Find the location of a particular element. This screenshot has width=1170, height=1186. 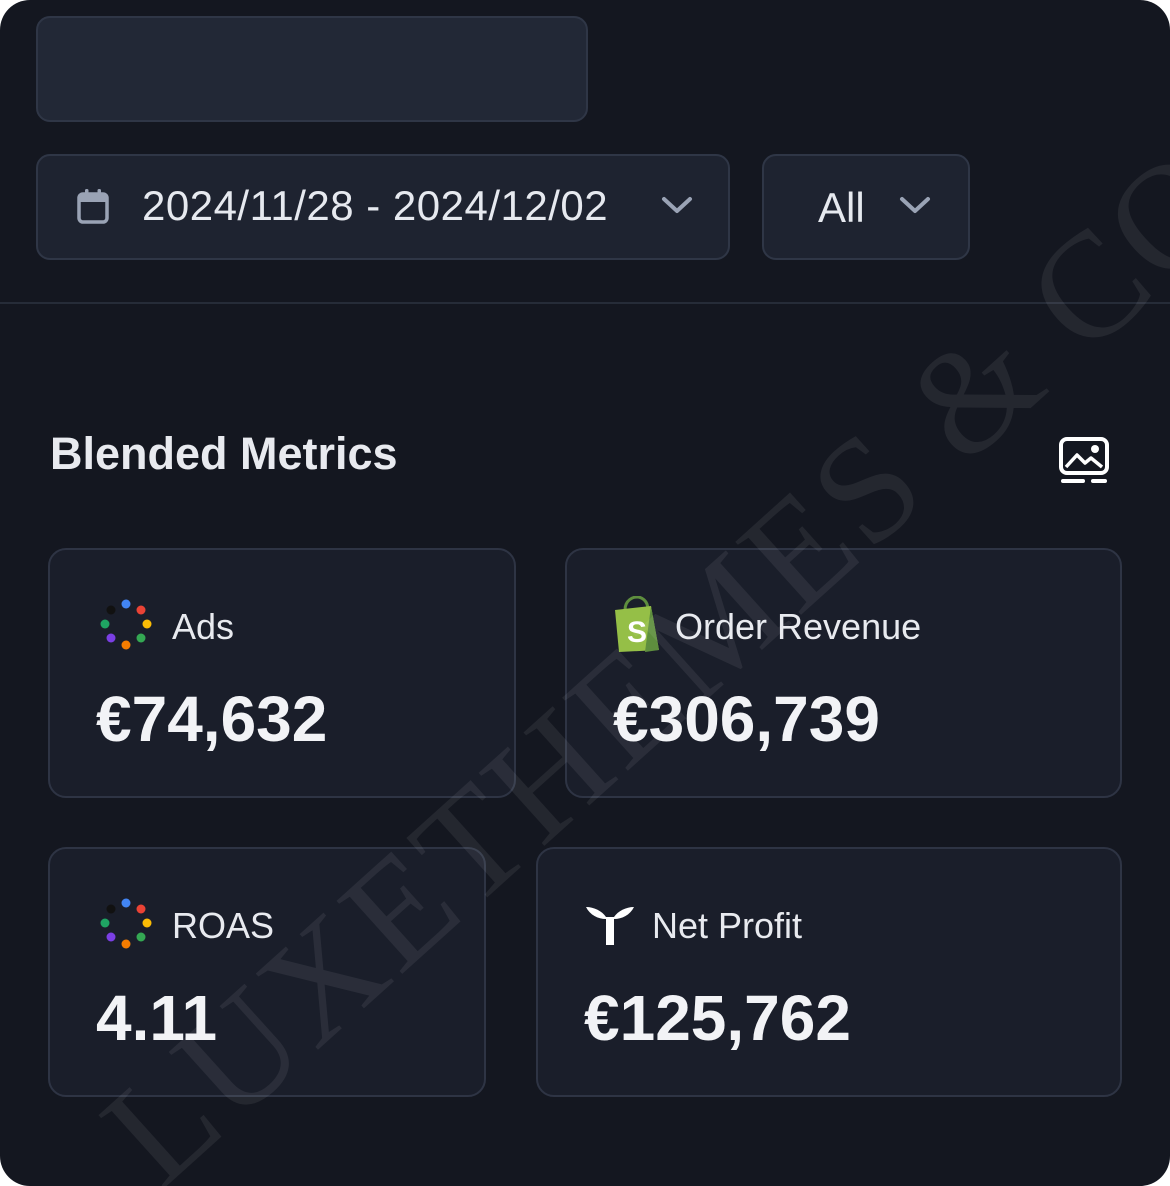

date-range-picker: 2024/11/28 - 2024/12/02 is located at coordinates (383, 207).